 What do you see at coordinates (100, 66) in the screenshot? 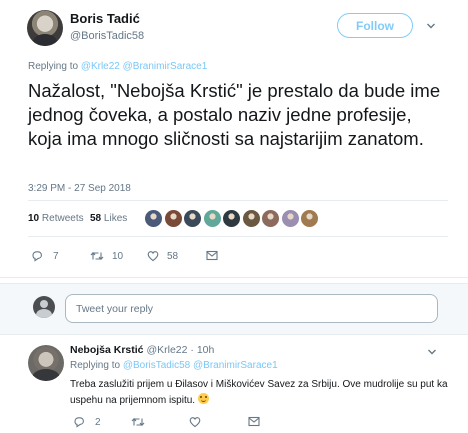
I see `mention-link: @Krle22` at bounding box center [100, 66].